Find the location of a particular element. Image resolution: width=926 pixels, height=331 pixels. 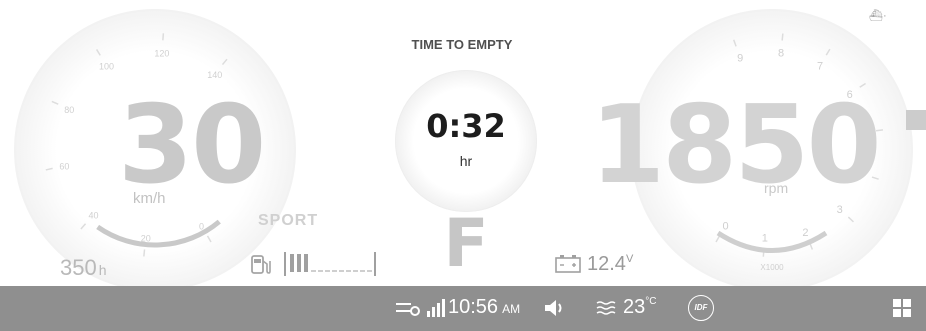

rpm-multiplier-label: X1000 is located at coordinates (772, 267).